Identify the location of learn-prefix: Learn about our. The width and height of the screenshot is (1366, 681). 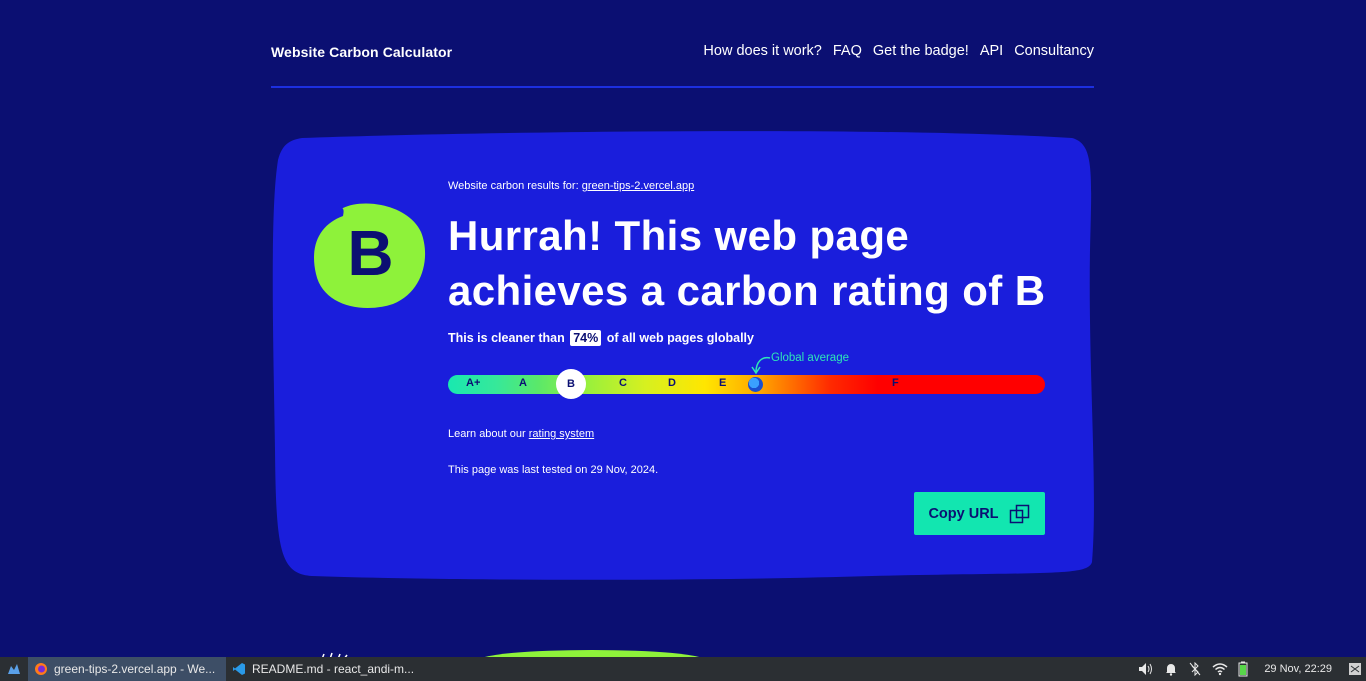
(487, 434).